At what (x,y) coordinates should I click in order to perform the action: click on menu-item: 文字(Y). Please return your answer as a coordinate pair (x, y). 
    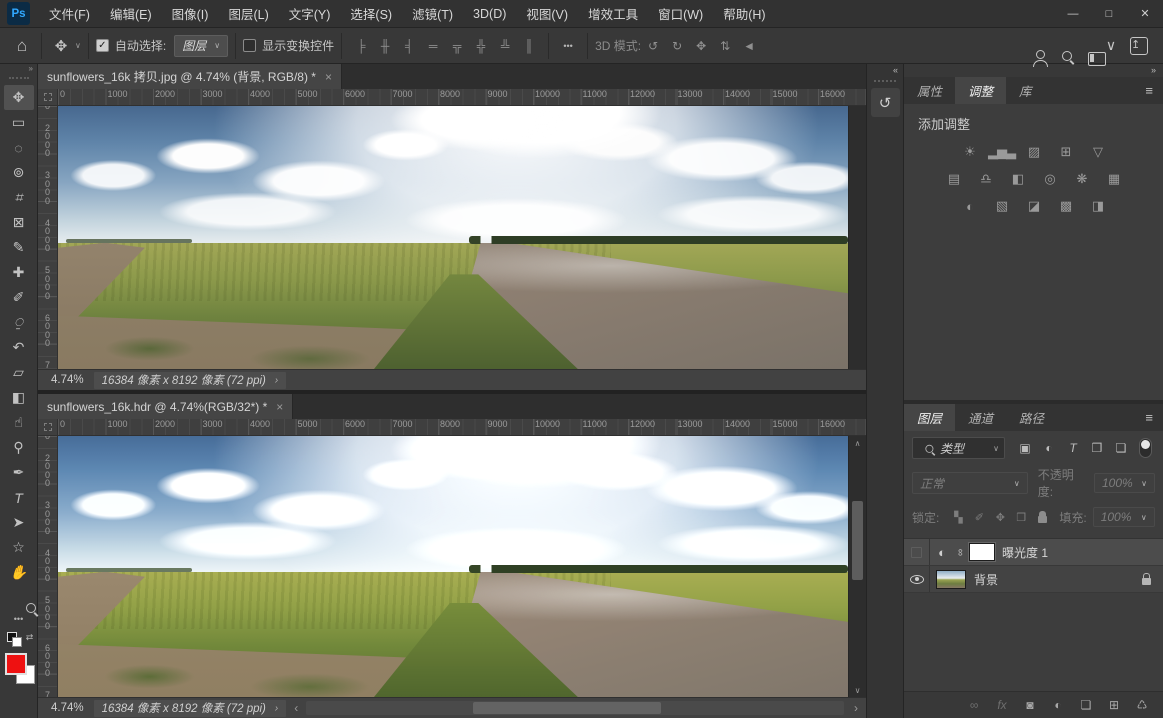
    Looking at the image, I should click on (310, 13).